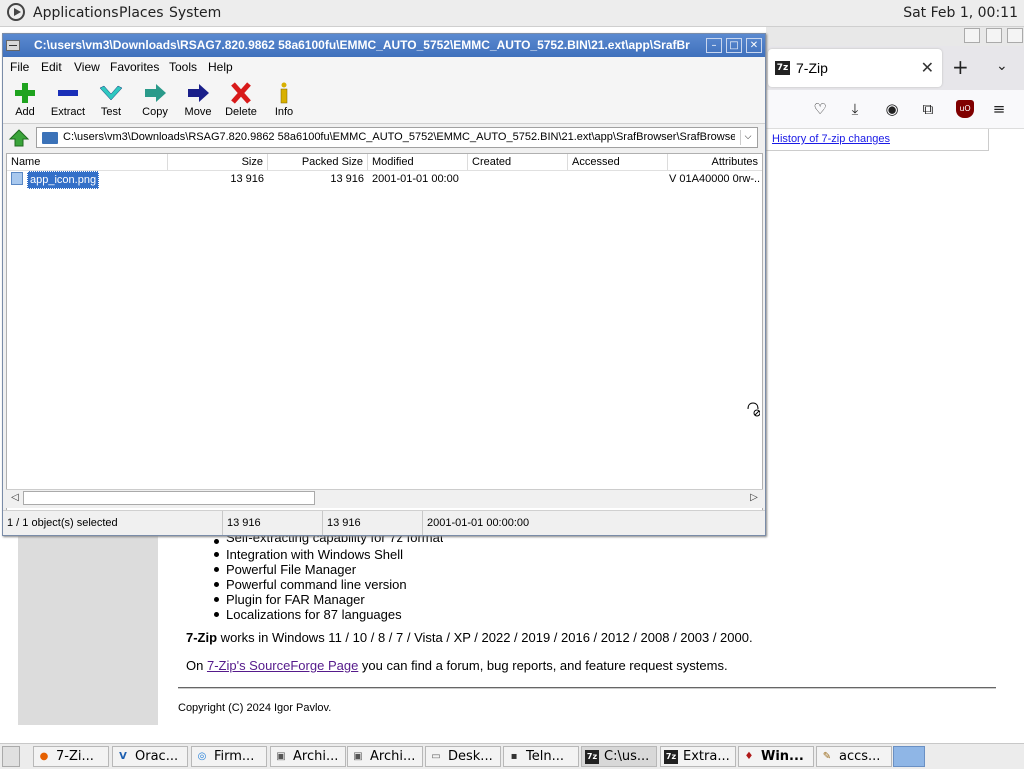 This screenshot has height=769, width=1024. Describe the element at coordinates (134, 67) in the screenshot. I see `menu-favorites: Favorites` at that location.